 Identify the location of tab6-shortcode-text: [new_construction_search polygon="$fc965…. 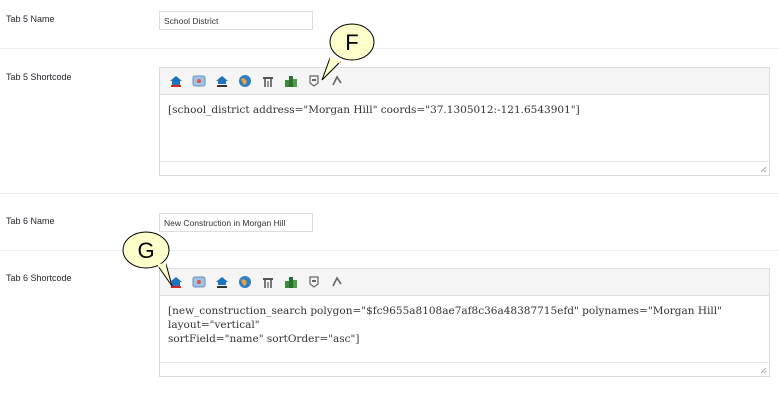
(464, 321).